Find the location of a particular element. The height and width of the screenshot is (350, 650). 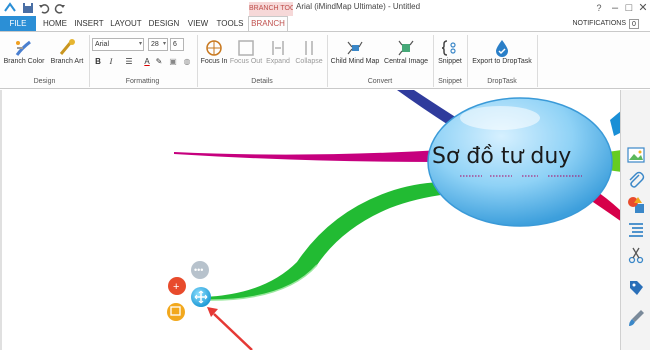

branch-color-icon is located at coordinates (23, 48).